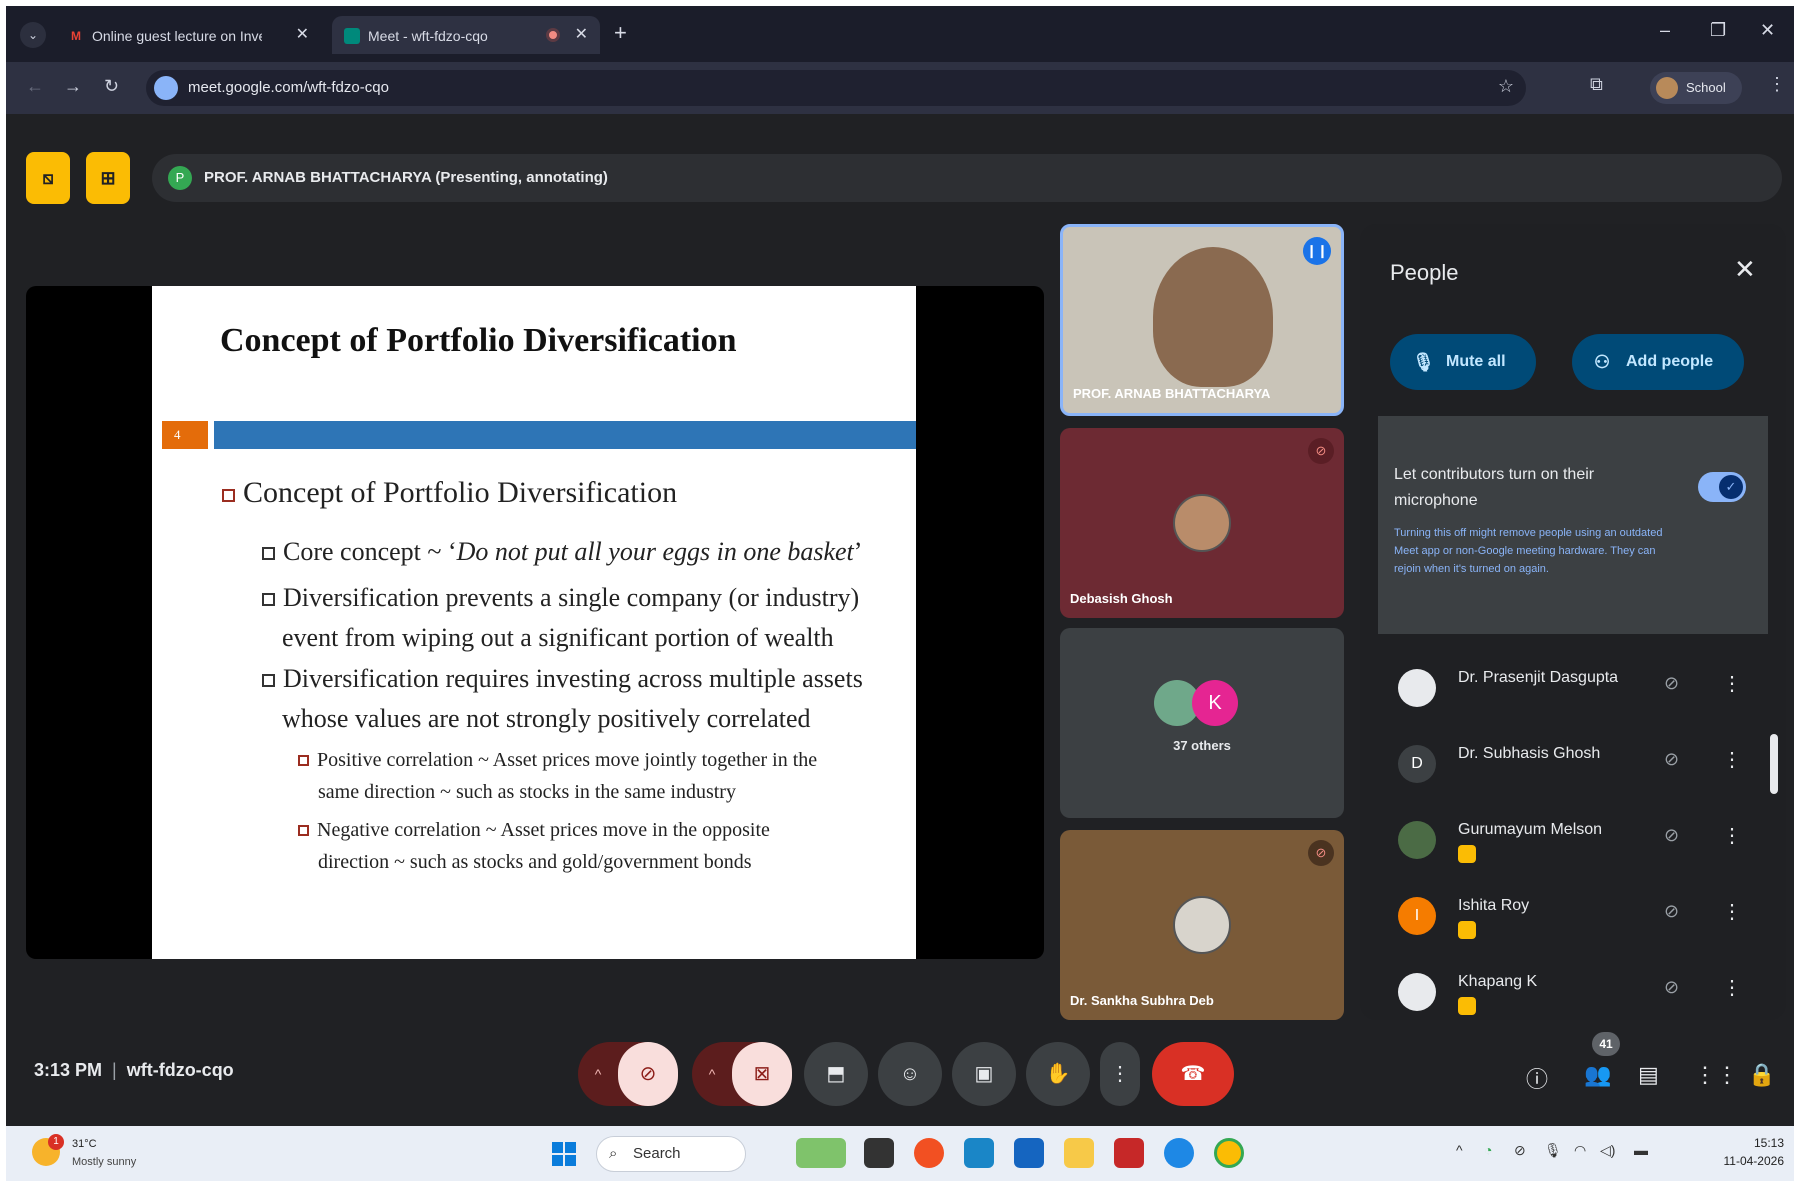  Describe the element at coordinates (1537, 1078) in the screenshot. I see `meeting-details-icon: ⓘ` at that location.